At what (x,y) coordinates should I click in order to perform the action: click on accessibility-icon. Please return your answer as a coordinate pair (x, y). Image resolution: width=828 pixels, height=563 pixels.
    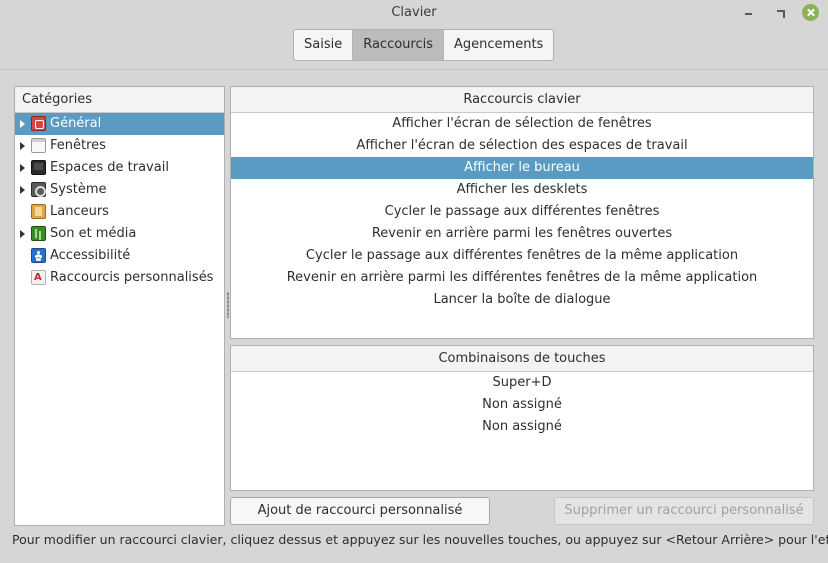
    Looking at the image, I should click on (38, 255).